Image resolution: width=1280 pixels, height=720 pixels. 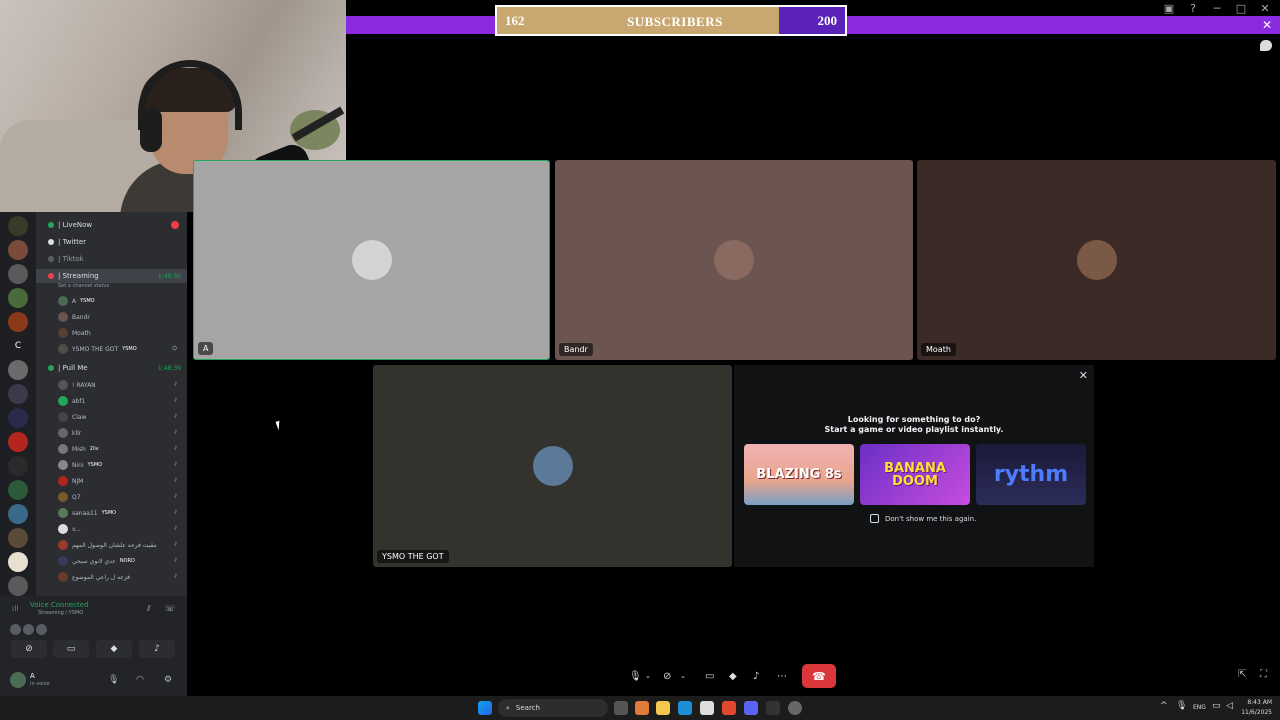 I want to click on soundboard-icon: ♪, so click(x=756, y=676).